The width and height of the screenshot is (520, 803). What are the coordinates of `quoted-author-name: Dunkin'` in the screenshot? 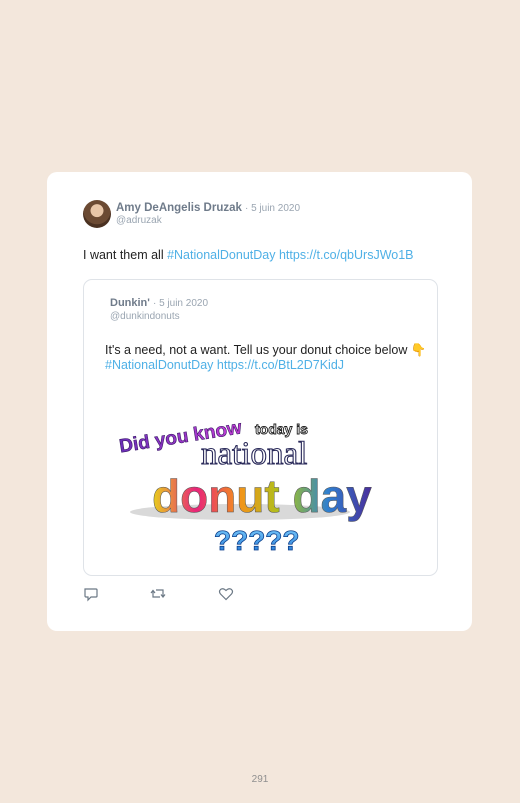 It's located at (130, 303).